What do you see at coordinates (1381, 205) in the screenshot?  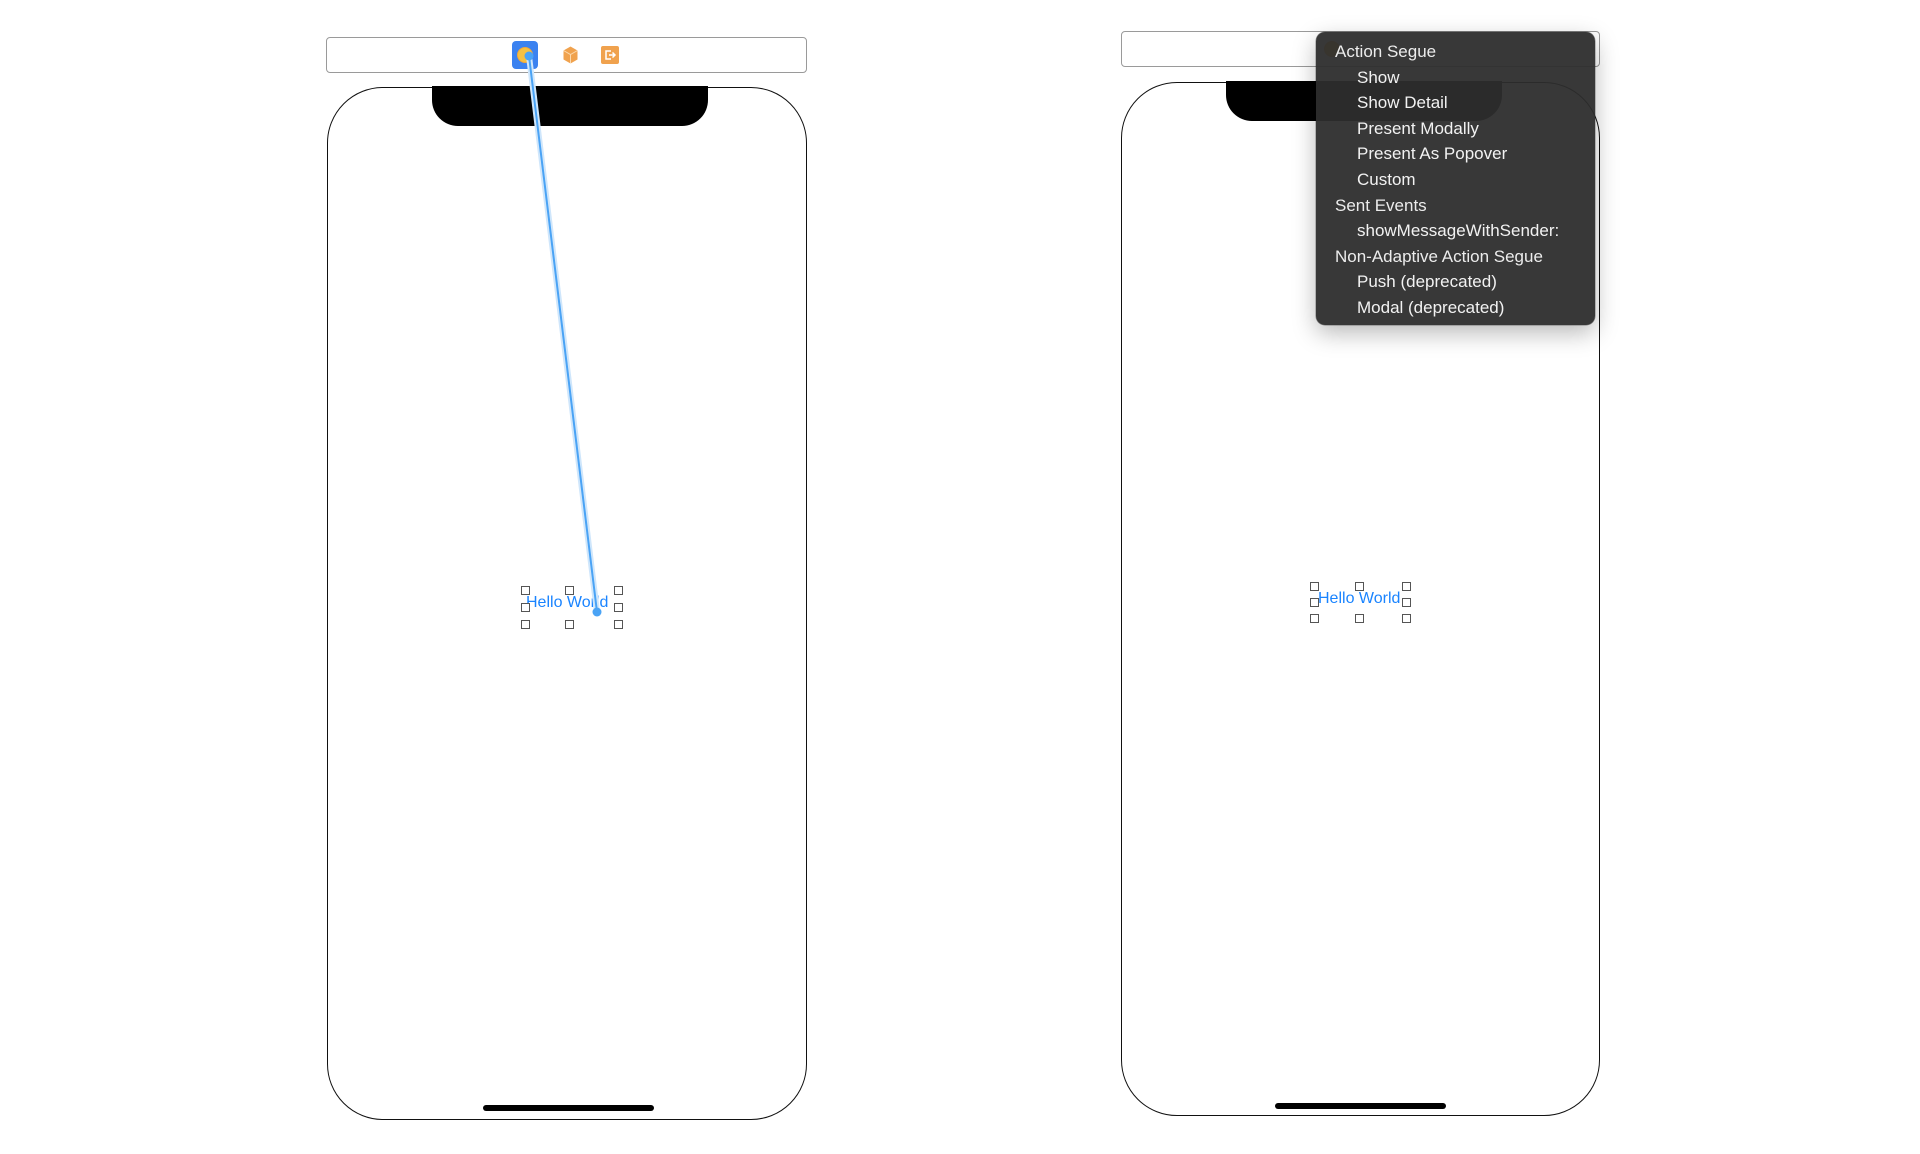 I see `menu-header-sent-events: Sent Events` at bounding box center [1381, 205].